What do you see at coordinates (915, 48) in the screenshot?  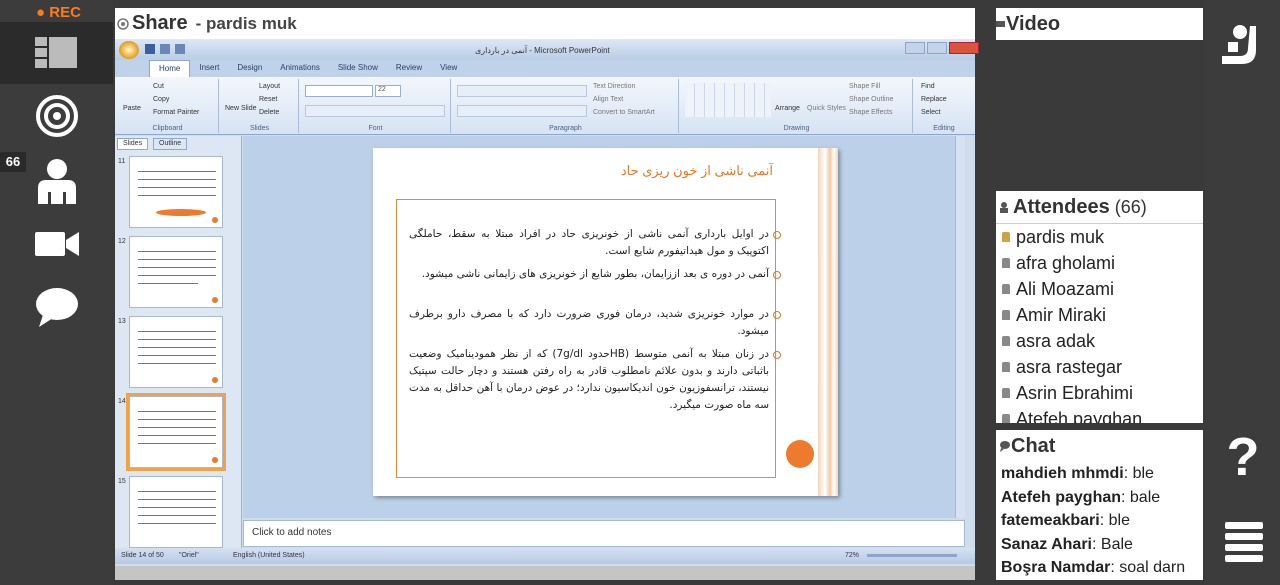 I see `minimize-button` at bounding box center [915, 48].